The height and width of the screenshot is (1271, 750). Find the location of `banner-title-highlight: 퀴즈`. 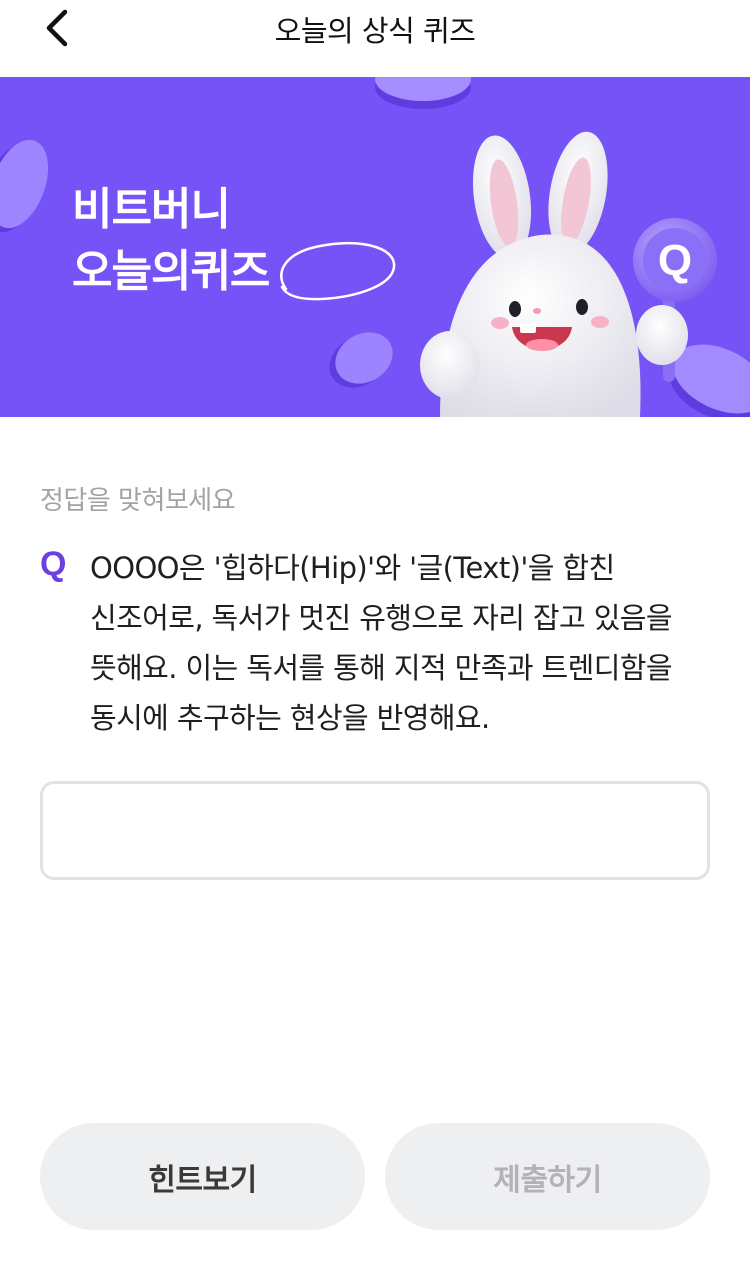

banner-title-highlight: 퀴즈 is located at coordinates (230, 271).